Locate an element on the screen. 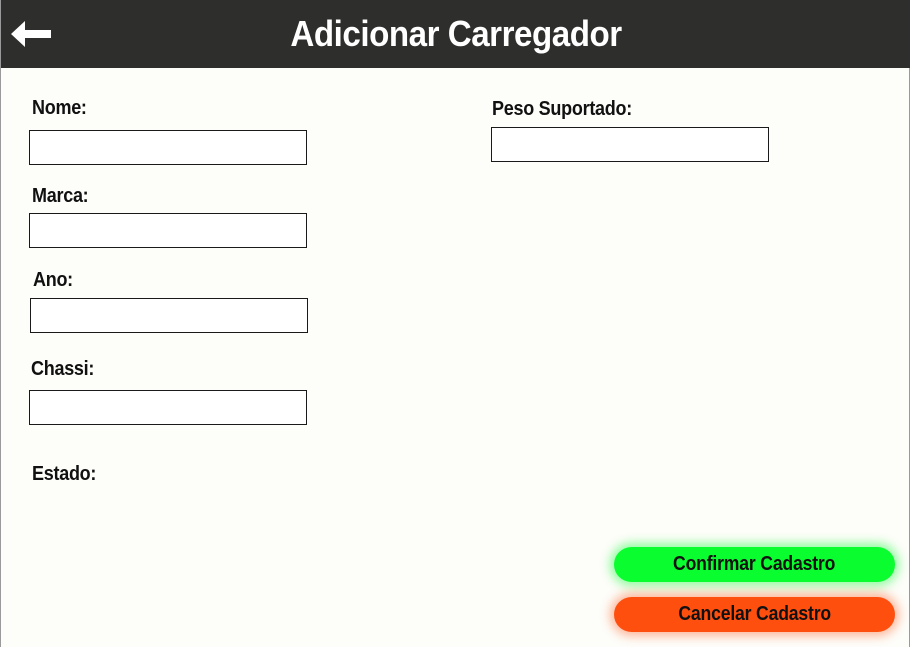  ano-input is located at coordinates (169, 315).